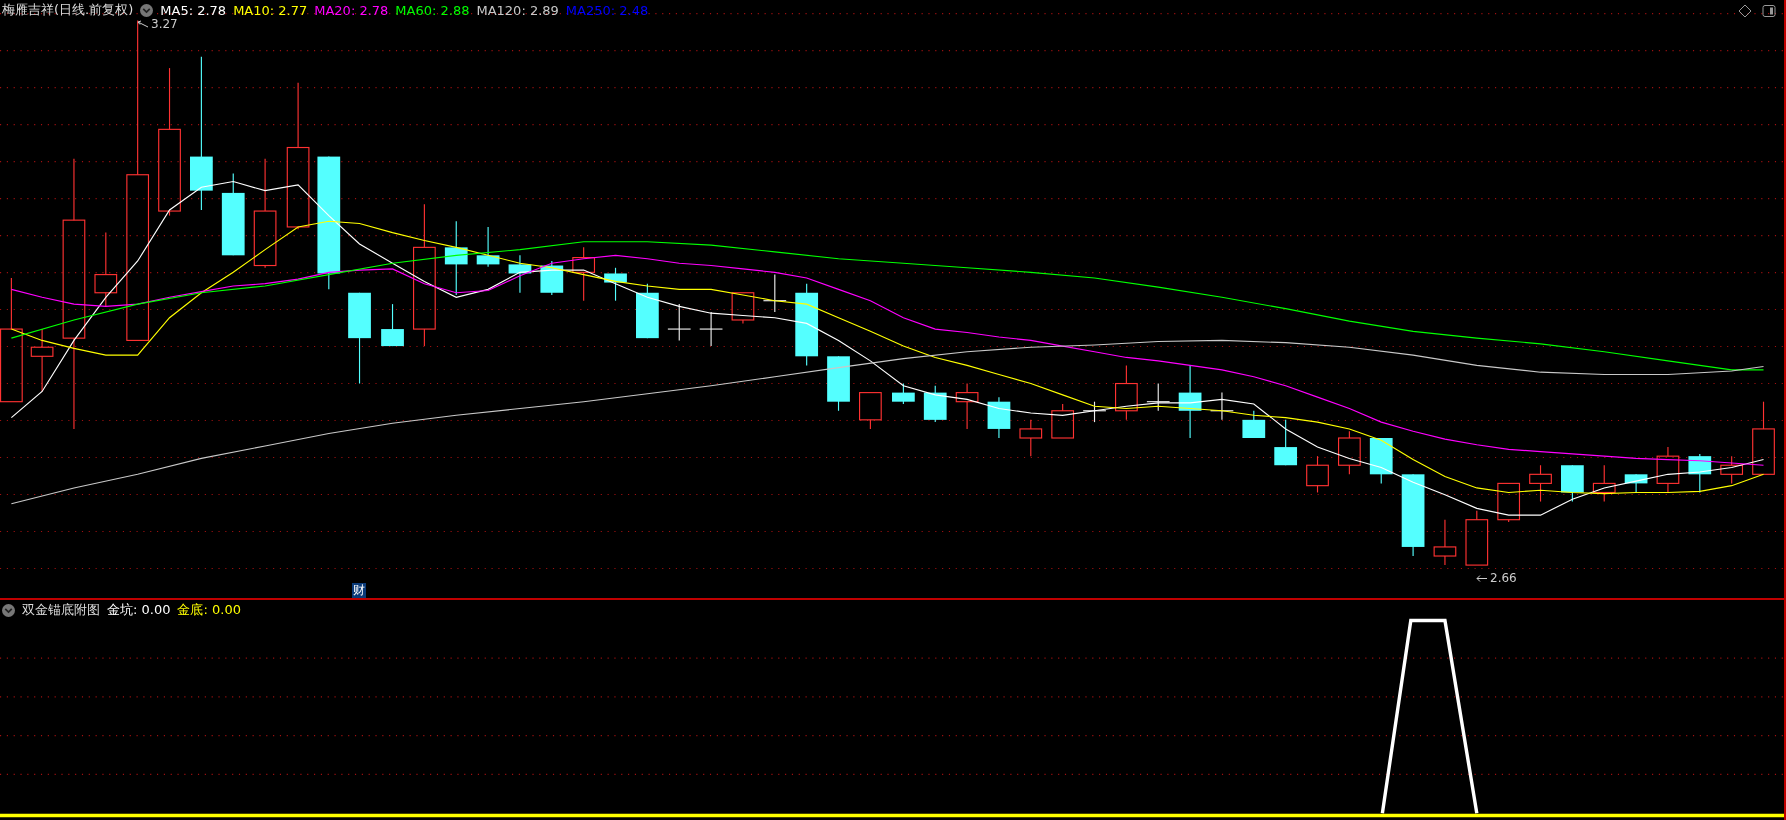  What do you see at coordinates (351, 10) in the screenshot?
I see `moving-average-value: MA20: 2.78` at bounding box center [351, 10].